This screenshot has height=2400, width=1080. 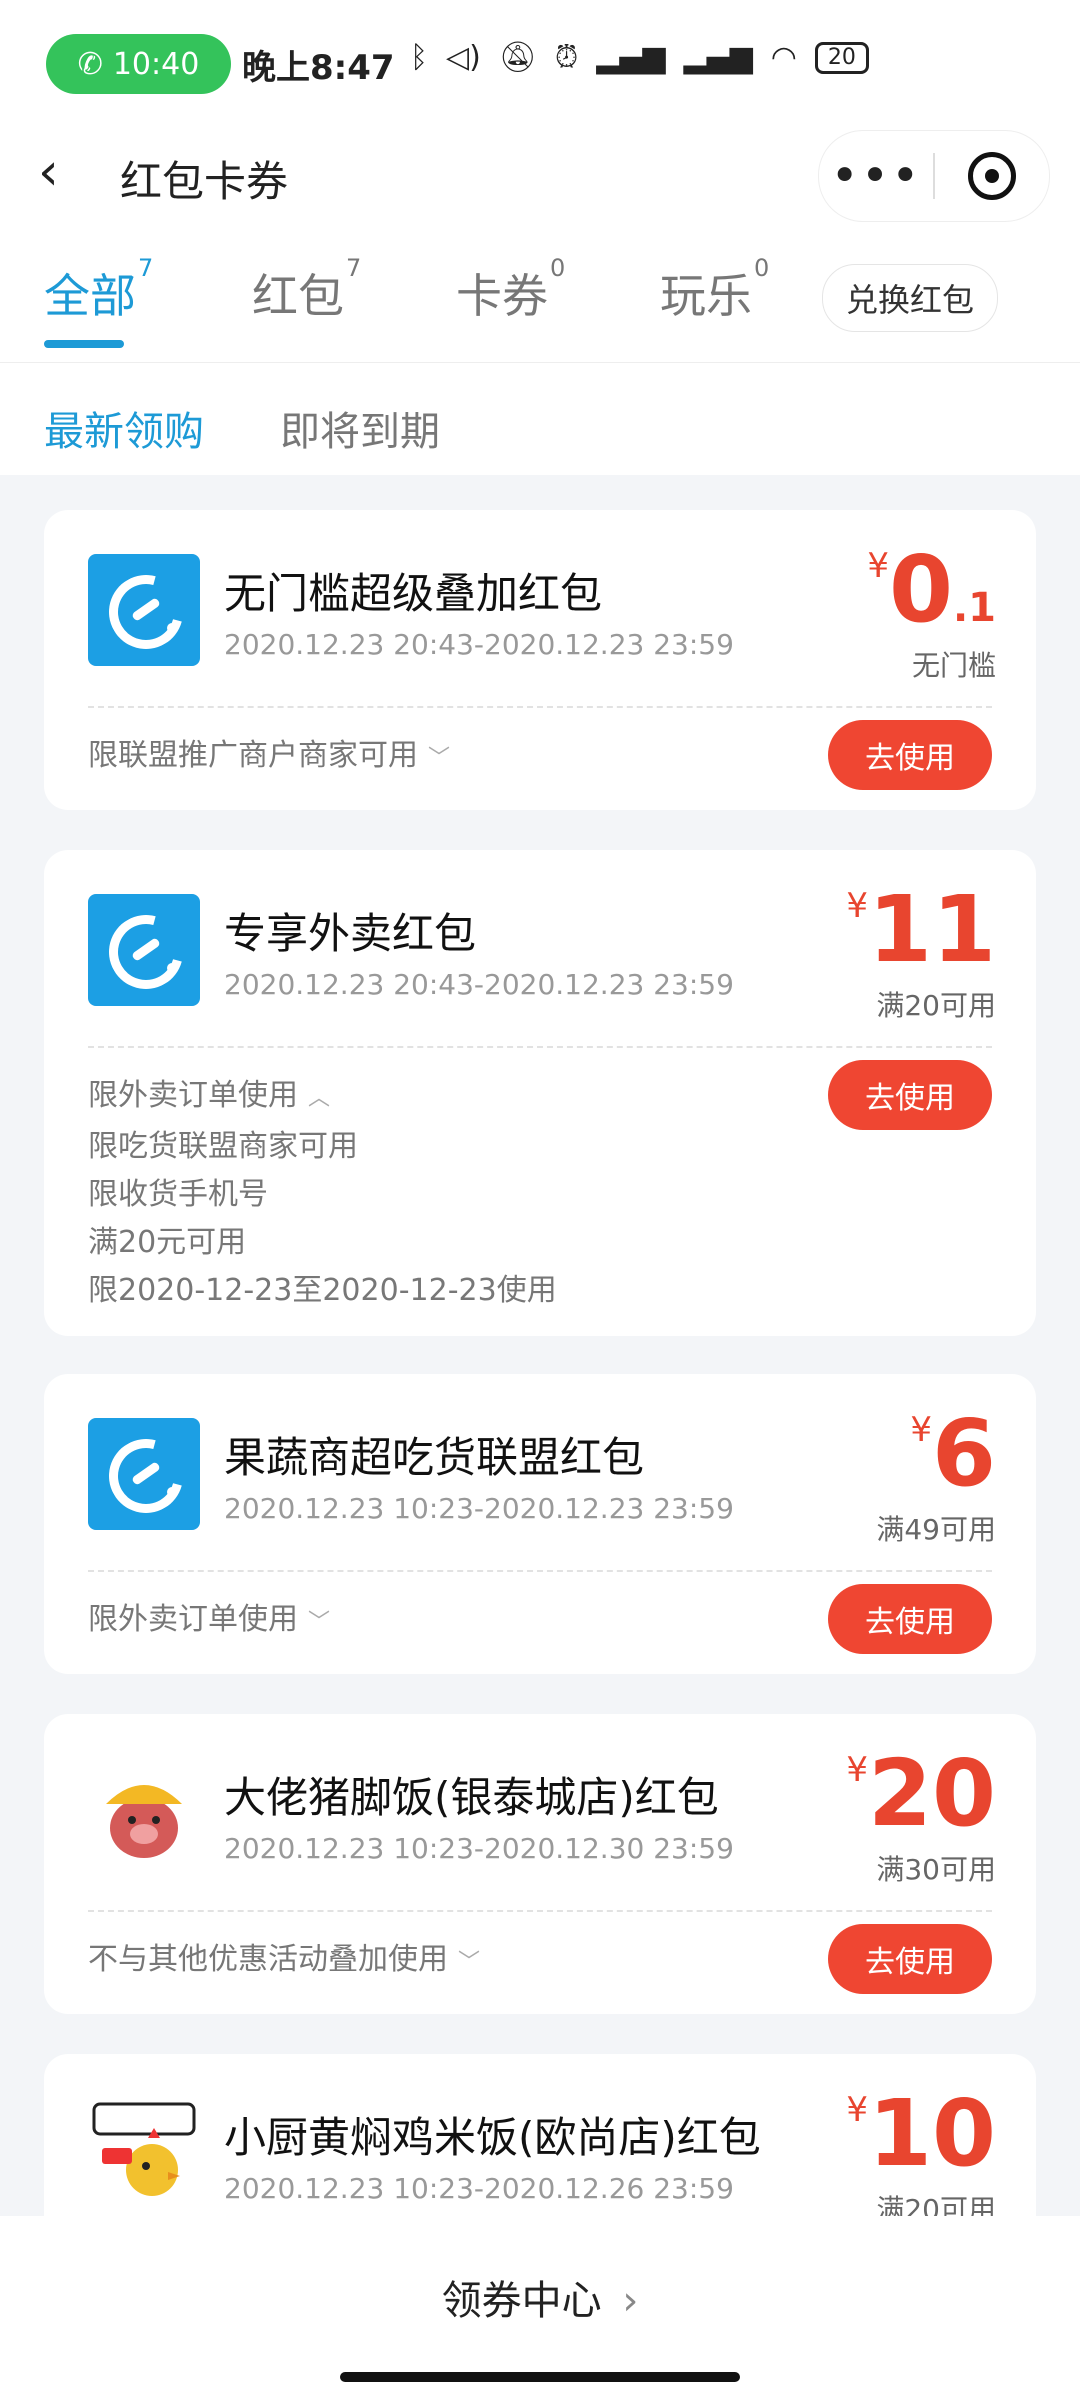 I want to click on coupon-title: 小厨黄焖鸡米饭(欧尚店)红包, so click(x=492, y=2137).